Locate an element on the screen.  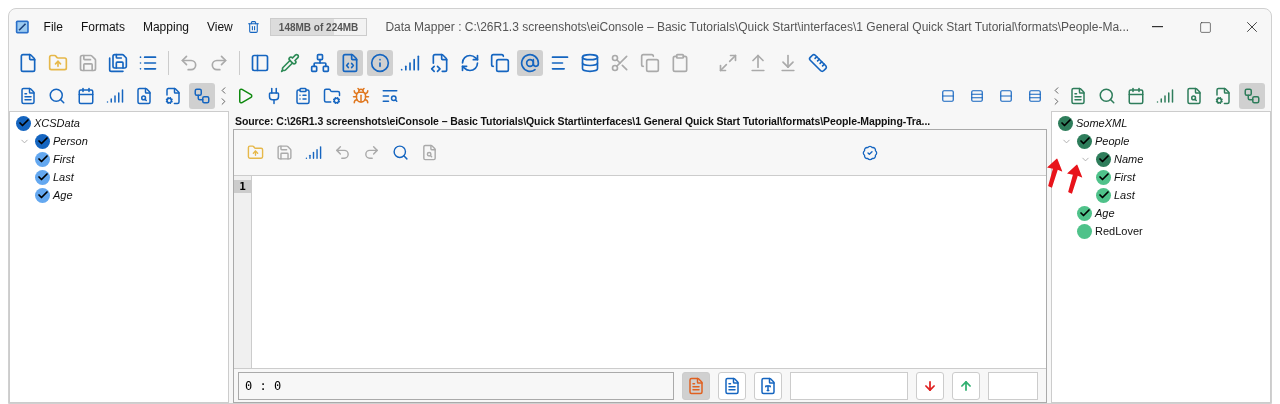
list-search-icon is located at coordinates (390, 96).